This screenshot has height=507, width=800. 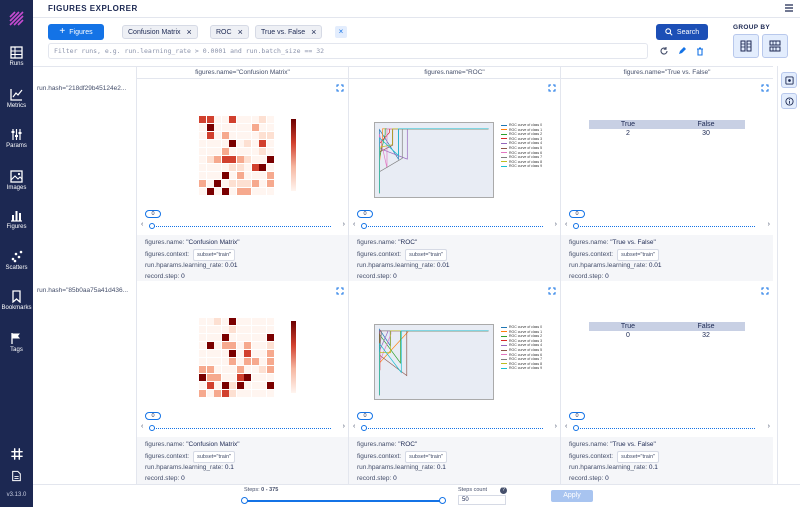 I want to click on aim-logo-icon, so click(x=16, y=18).